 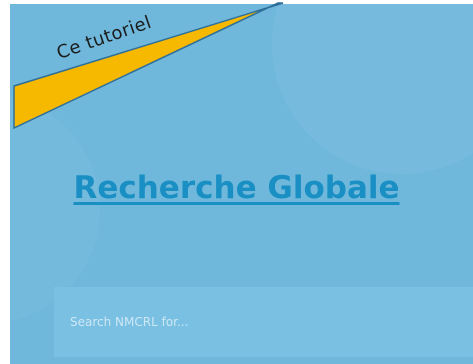 I want to click on page-title-link: Recherche Globale, so click(x=236, y=188).